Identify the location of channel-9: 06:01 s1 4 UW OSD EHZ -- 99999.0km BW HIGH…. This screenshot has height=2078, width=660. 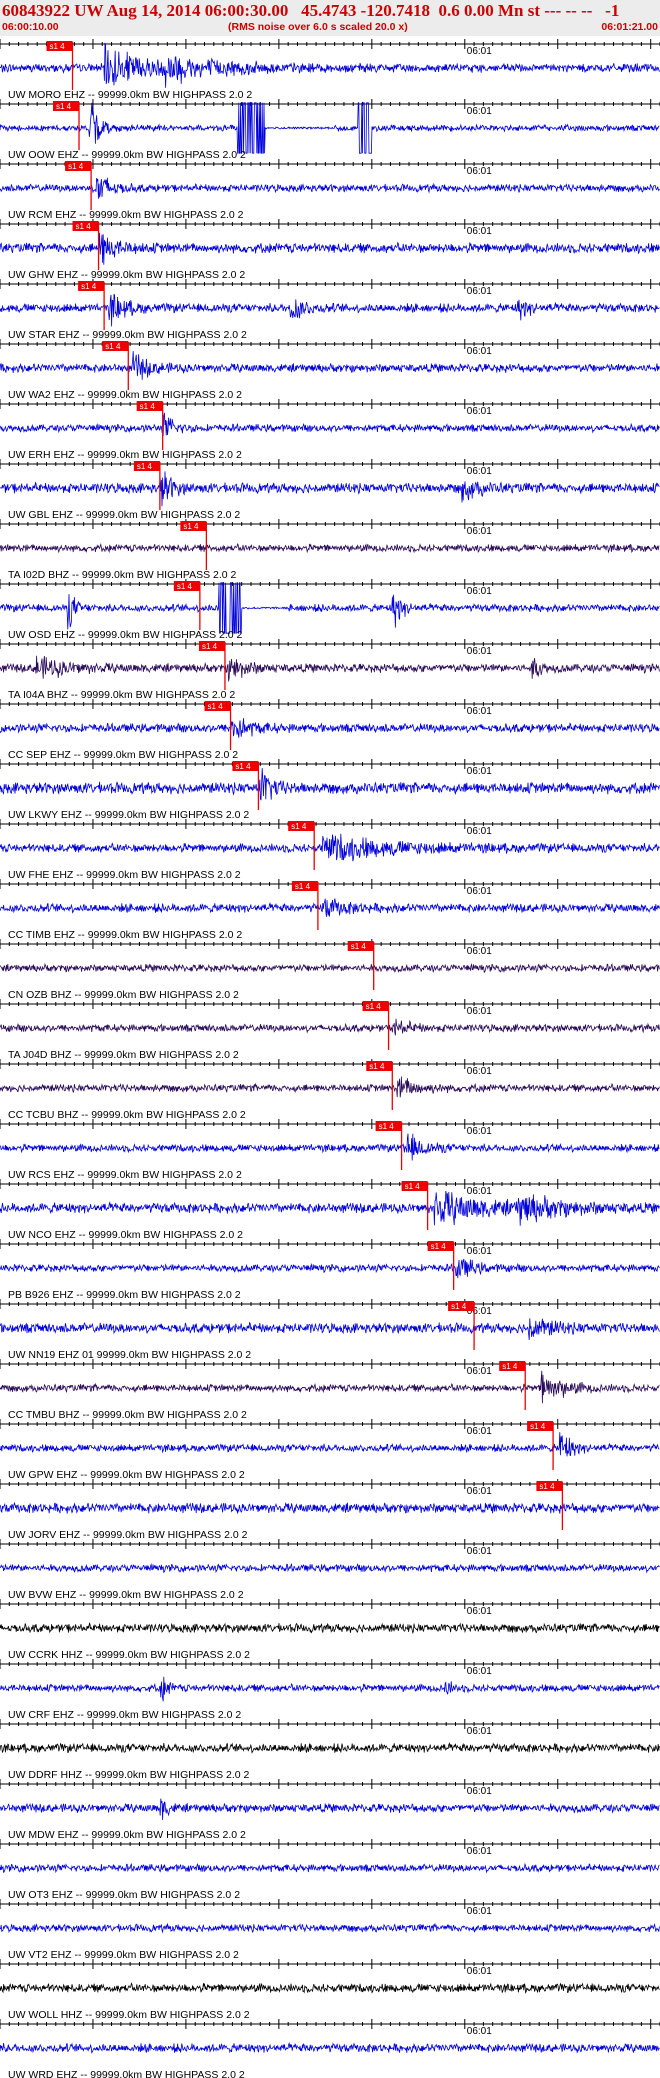
(330, 610).